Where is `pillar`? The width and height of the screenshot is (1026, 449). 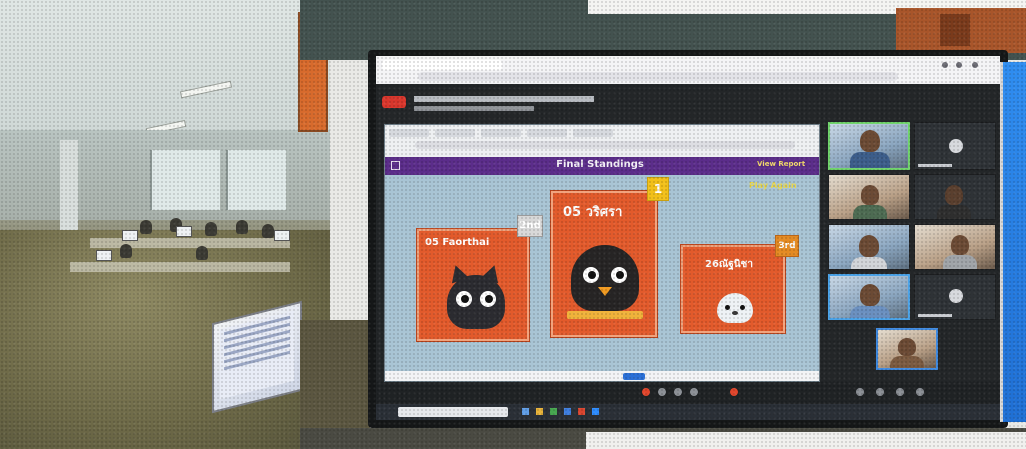 pillar is located at coordinates (69, 190).